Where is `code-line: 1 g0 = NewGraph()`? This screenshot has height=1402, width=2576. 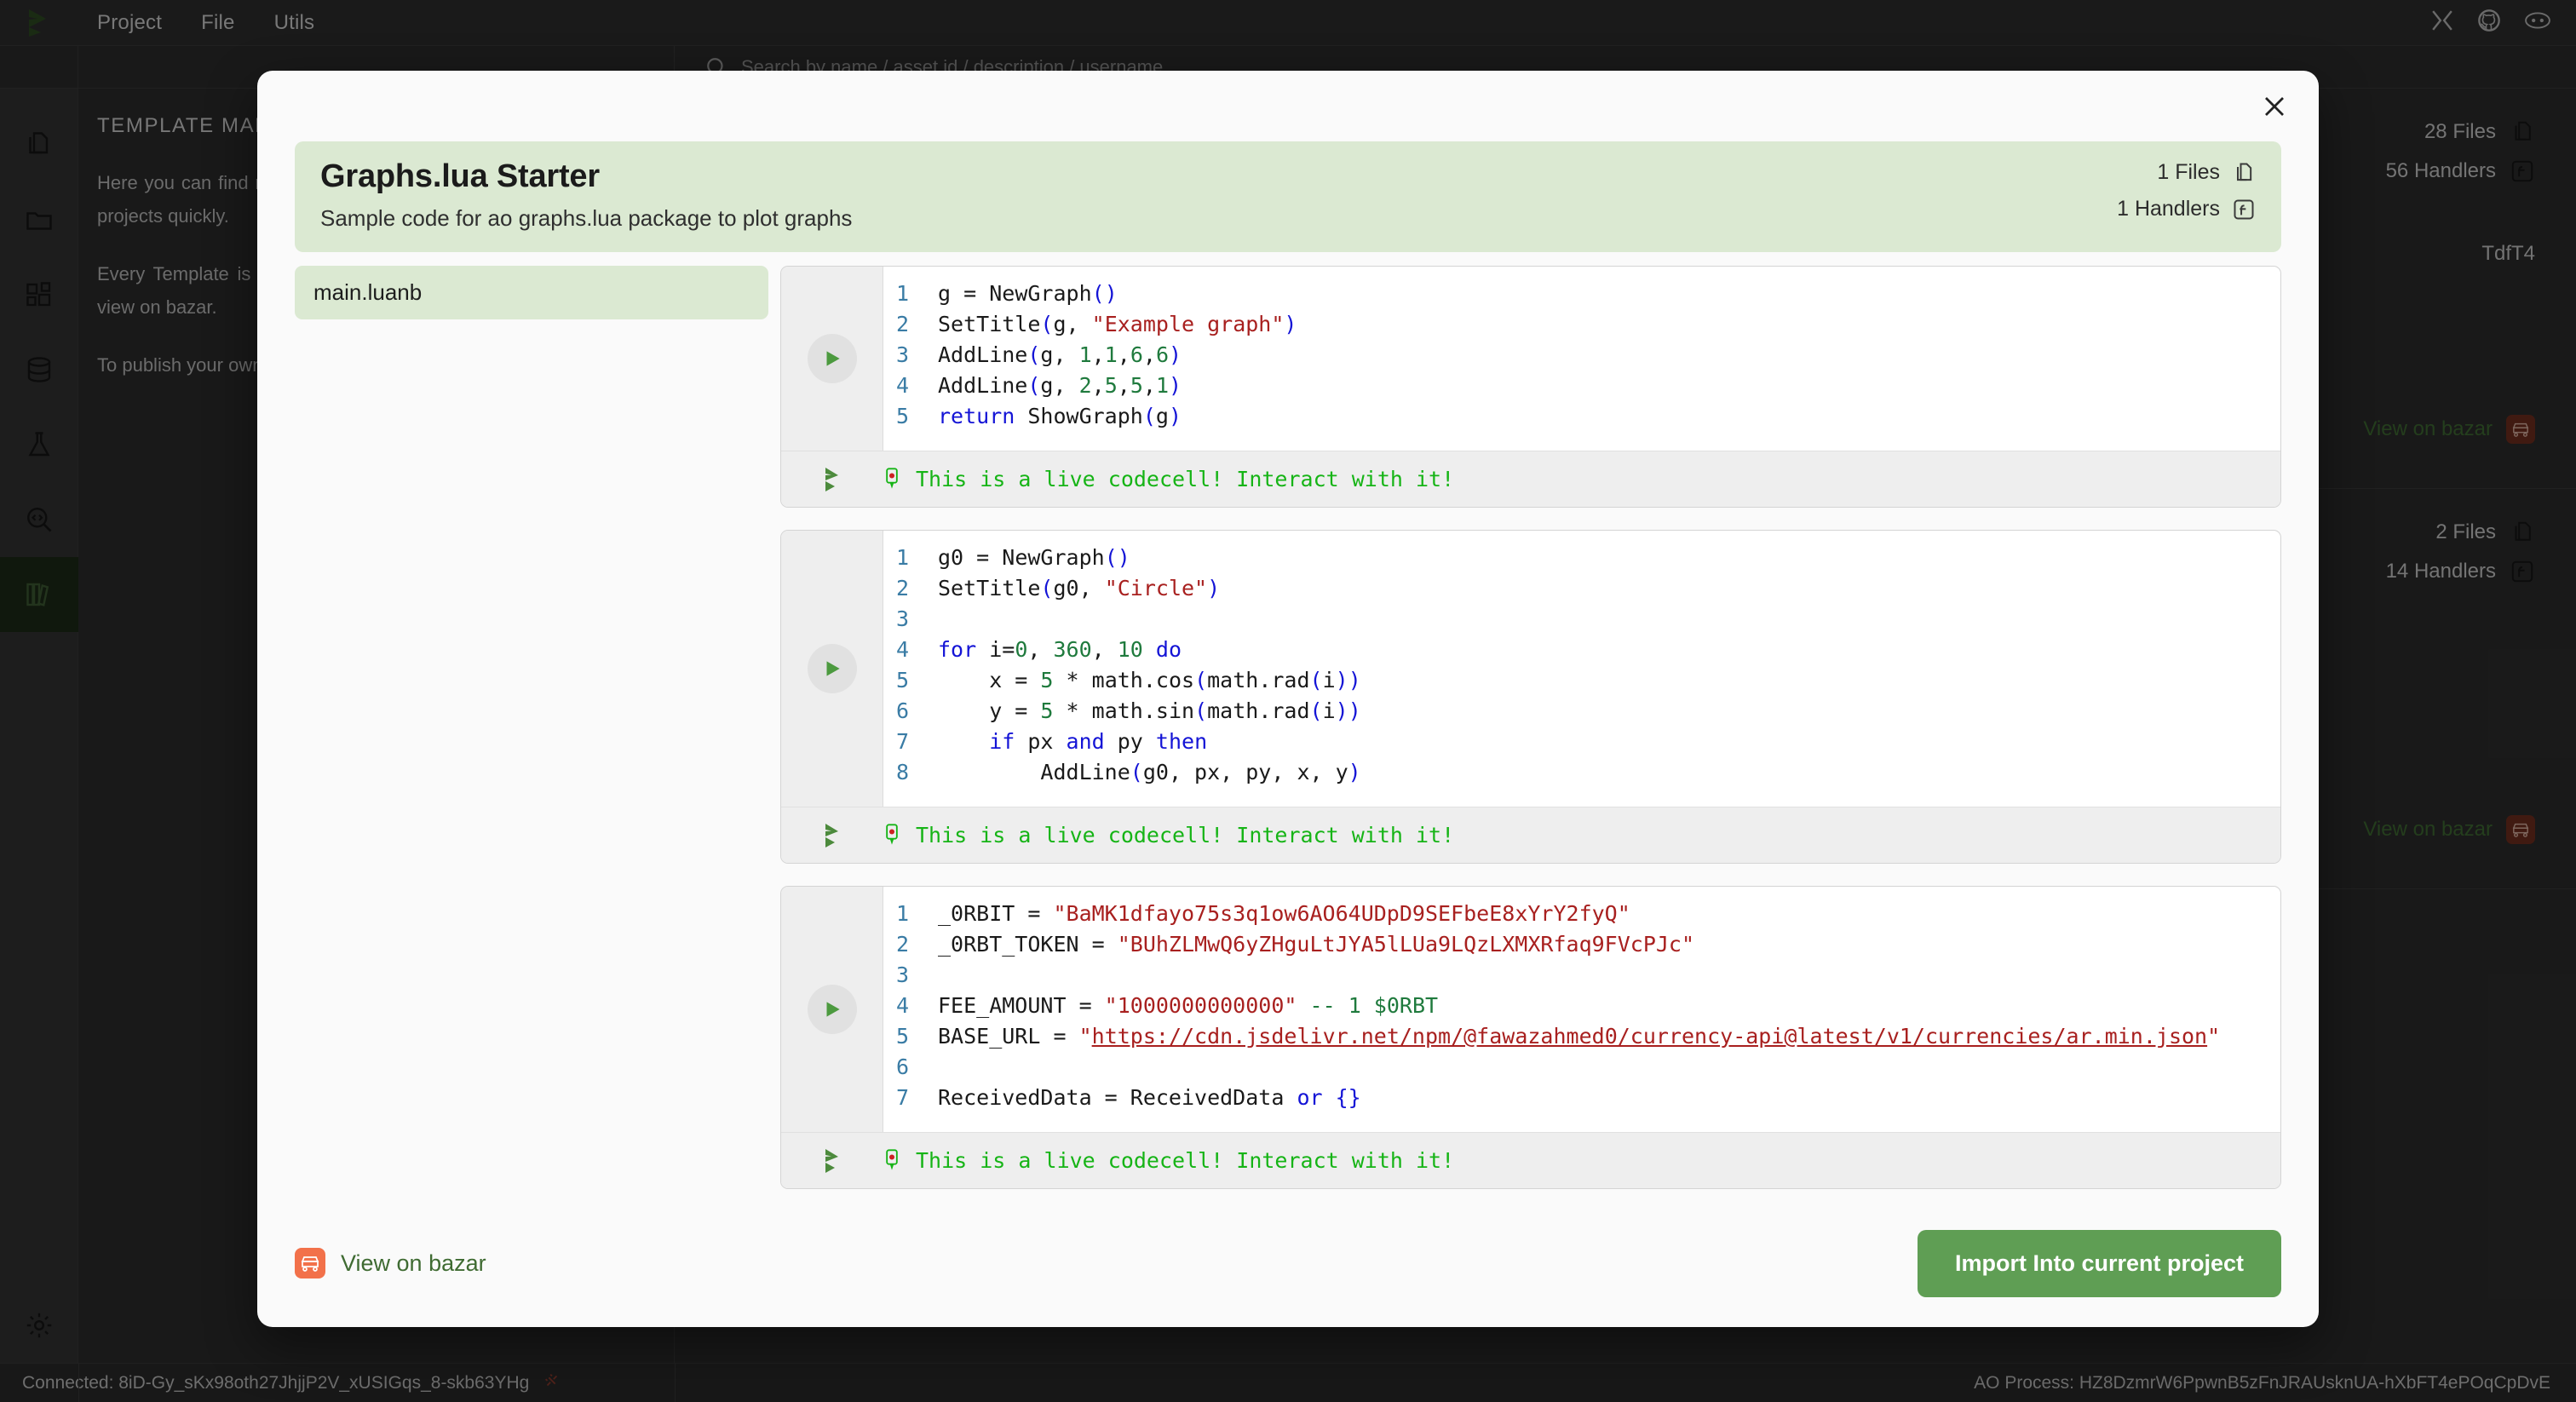
code-line: 1 g0 = NewGraph() is located at coordinates (1582, 558).